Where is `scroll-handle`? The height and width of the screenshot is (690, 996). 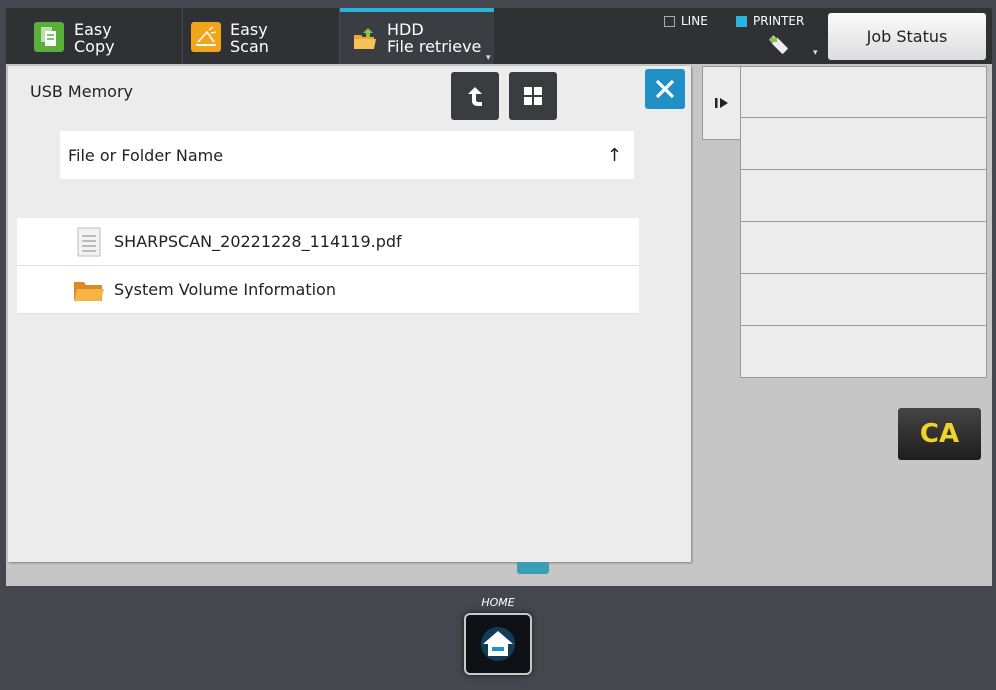 scroll-handle is located at coordinates (533, 568).